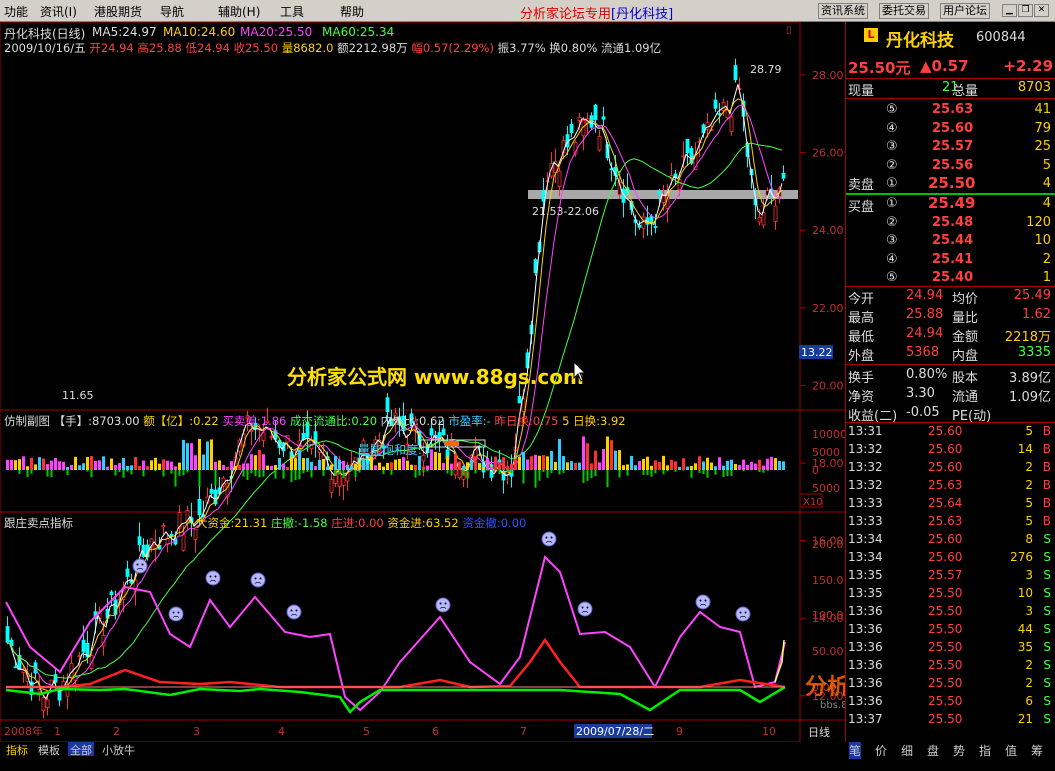  What do you see at coordinates (907, 750) in the screenshot?
I see `right-tab: 细` at bounding box center [907, 750].